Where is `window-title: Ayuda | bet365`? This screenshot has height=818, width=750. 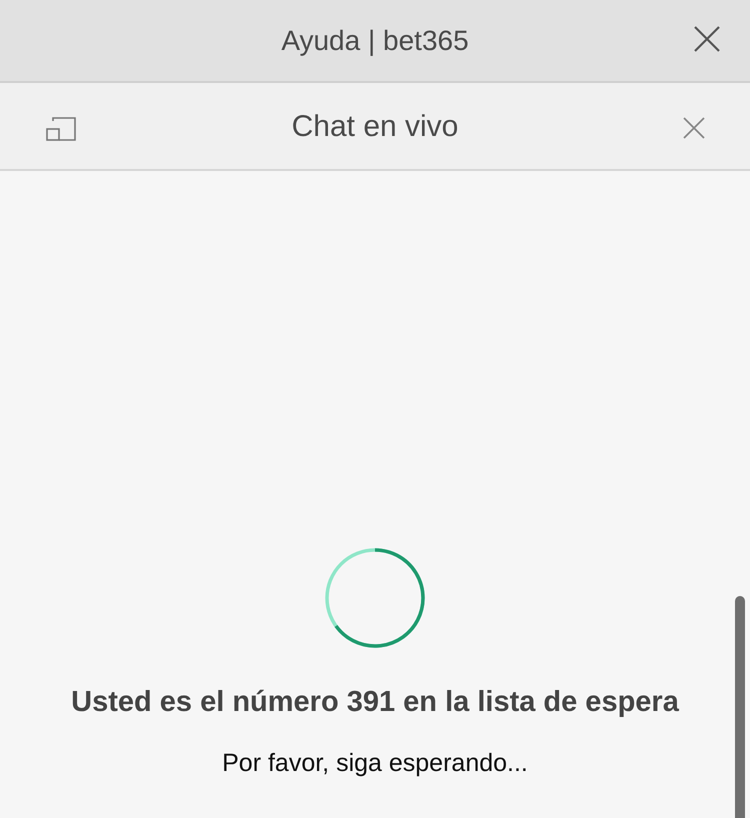
window-title: Ayuda | bet365 is located at coordinates (375, 41).